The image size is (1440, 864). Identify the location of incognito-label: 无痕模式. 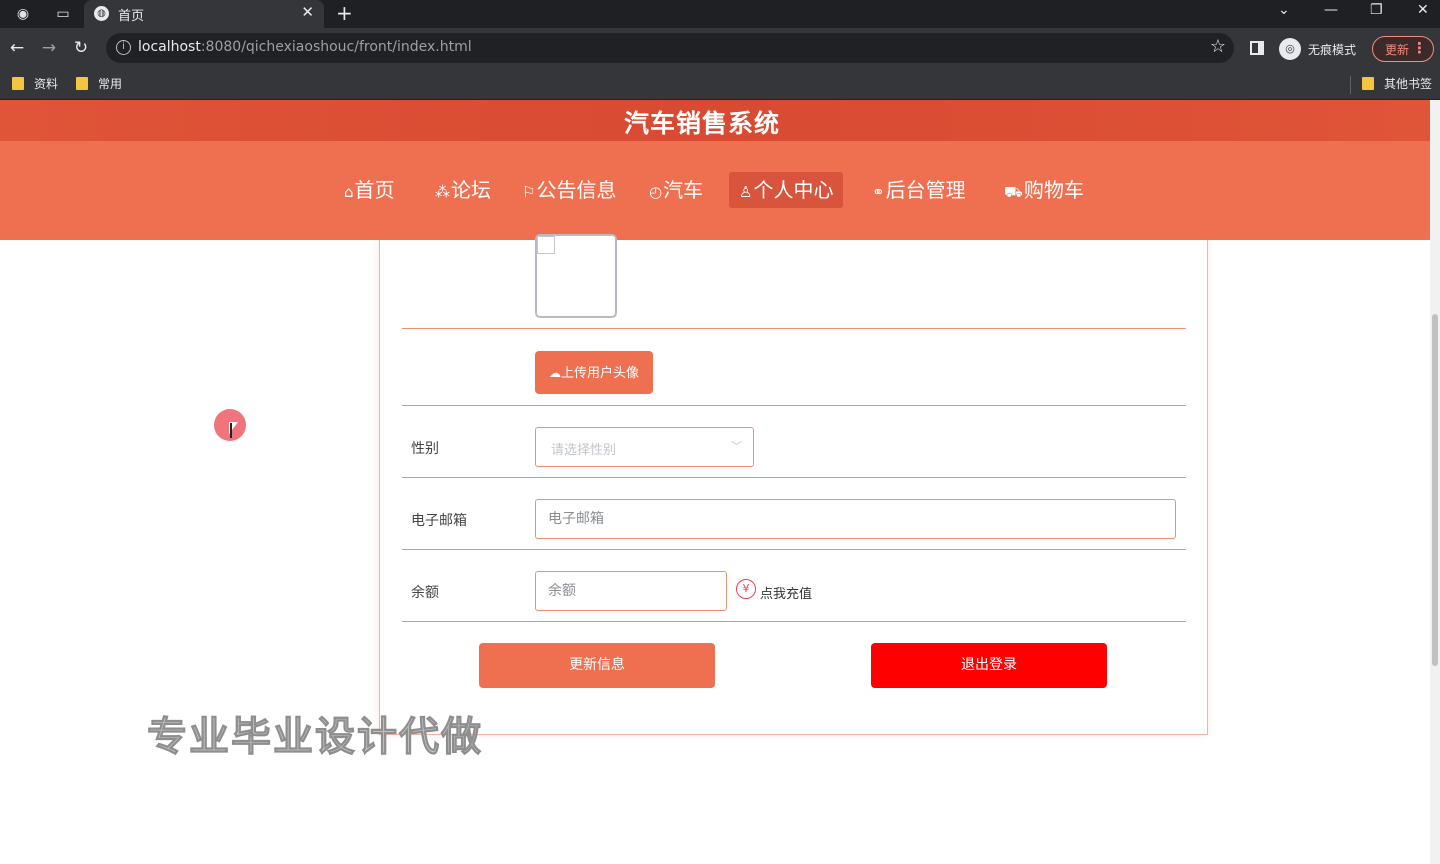
(1332, 50).